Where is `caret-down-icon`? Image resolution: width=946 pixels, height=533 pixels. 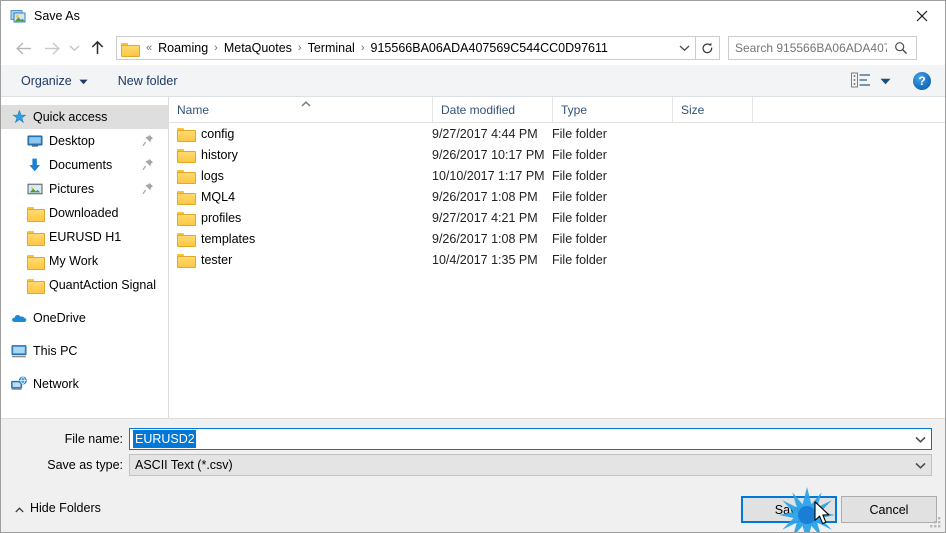 caret-down-icon is located at coordinates (885, 81).